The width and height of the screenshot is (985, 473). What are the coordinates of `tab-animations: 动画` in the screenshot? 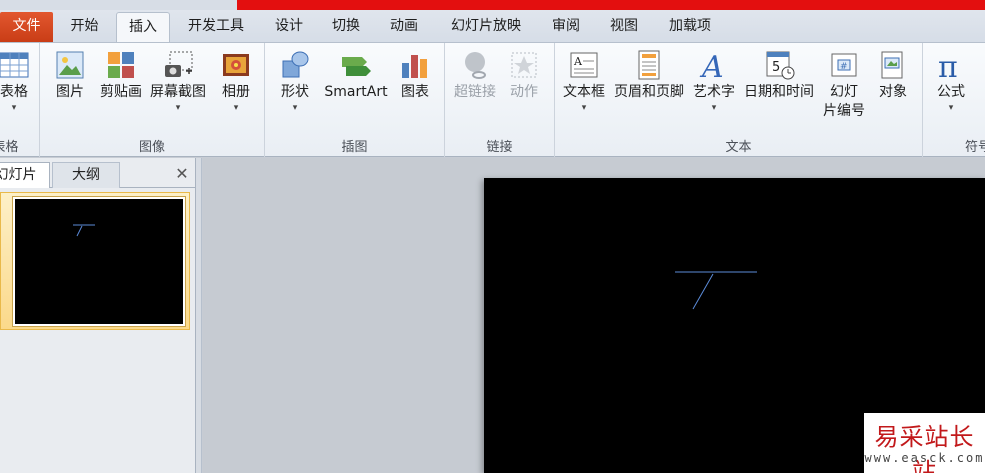 It's located at (404, 27).